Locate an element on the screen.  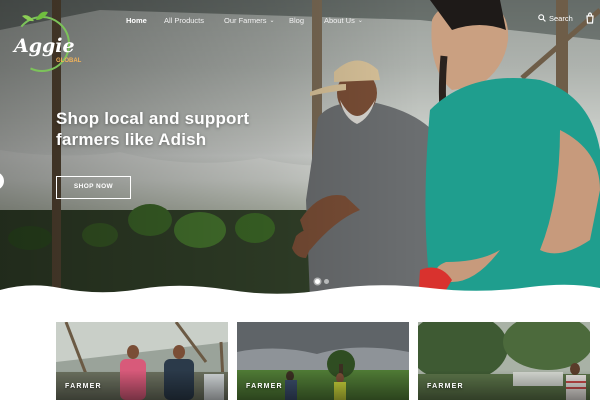
hero-headline-line-1: Shop local and support is located at coordinates (153, 118).